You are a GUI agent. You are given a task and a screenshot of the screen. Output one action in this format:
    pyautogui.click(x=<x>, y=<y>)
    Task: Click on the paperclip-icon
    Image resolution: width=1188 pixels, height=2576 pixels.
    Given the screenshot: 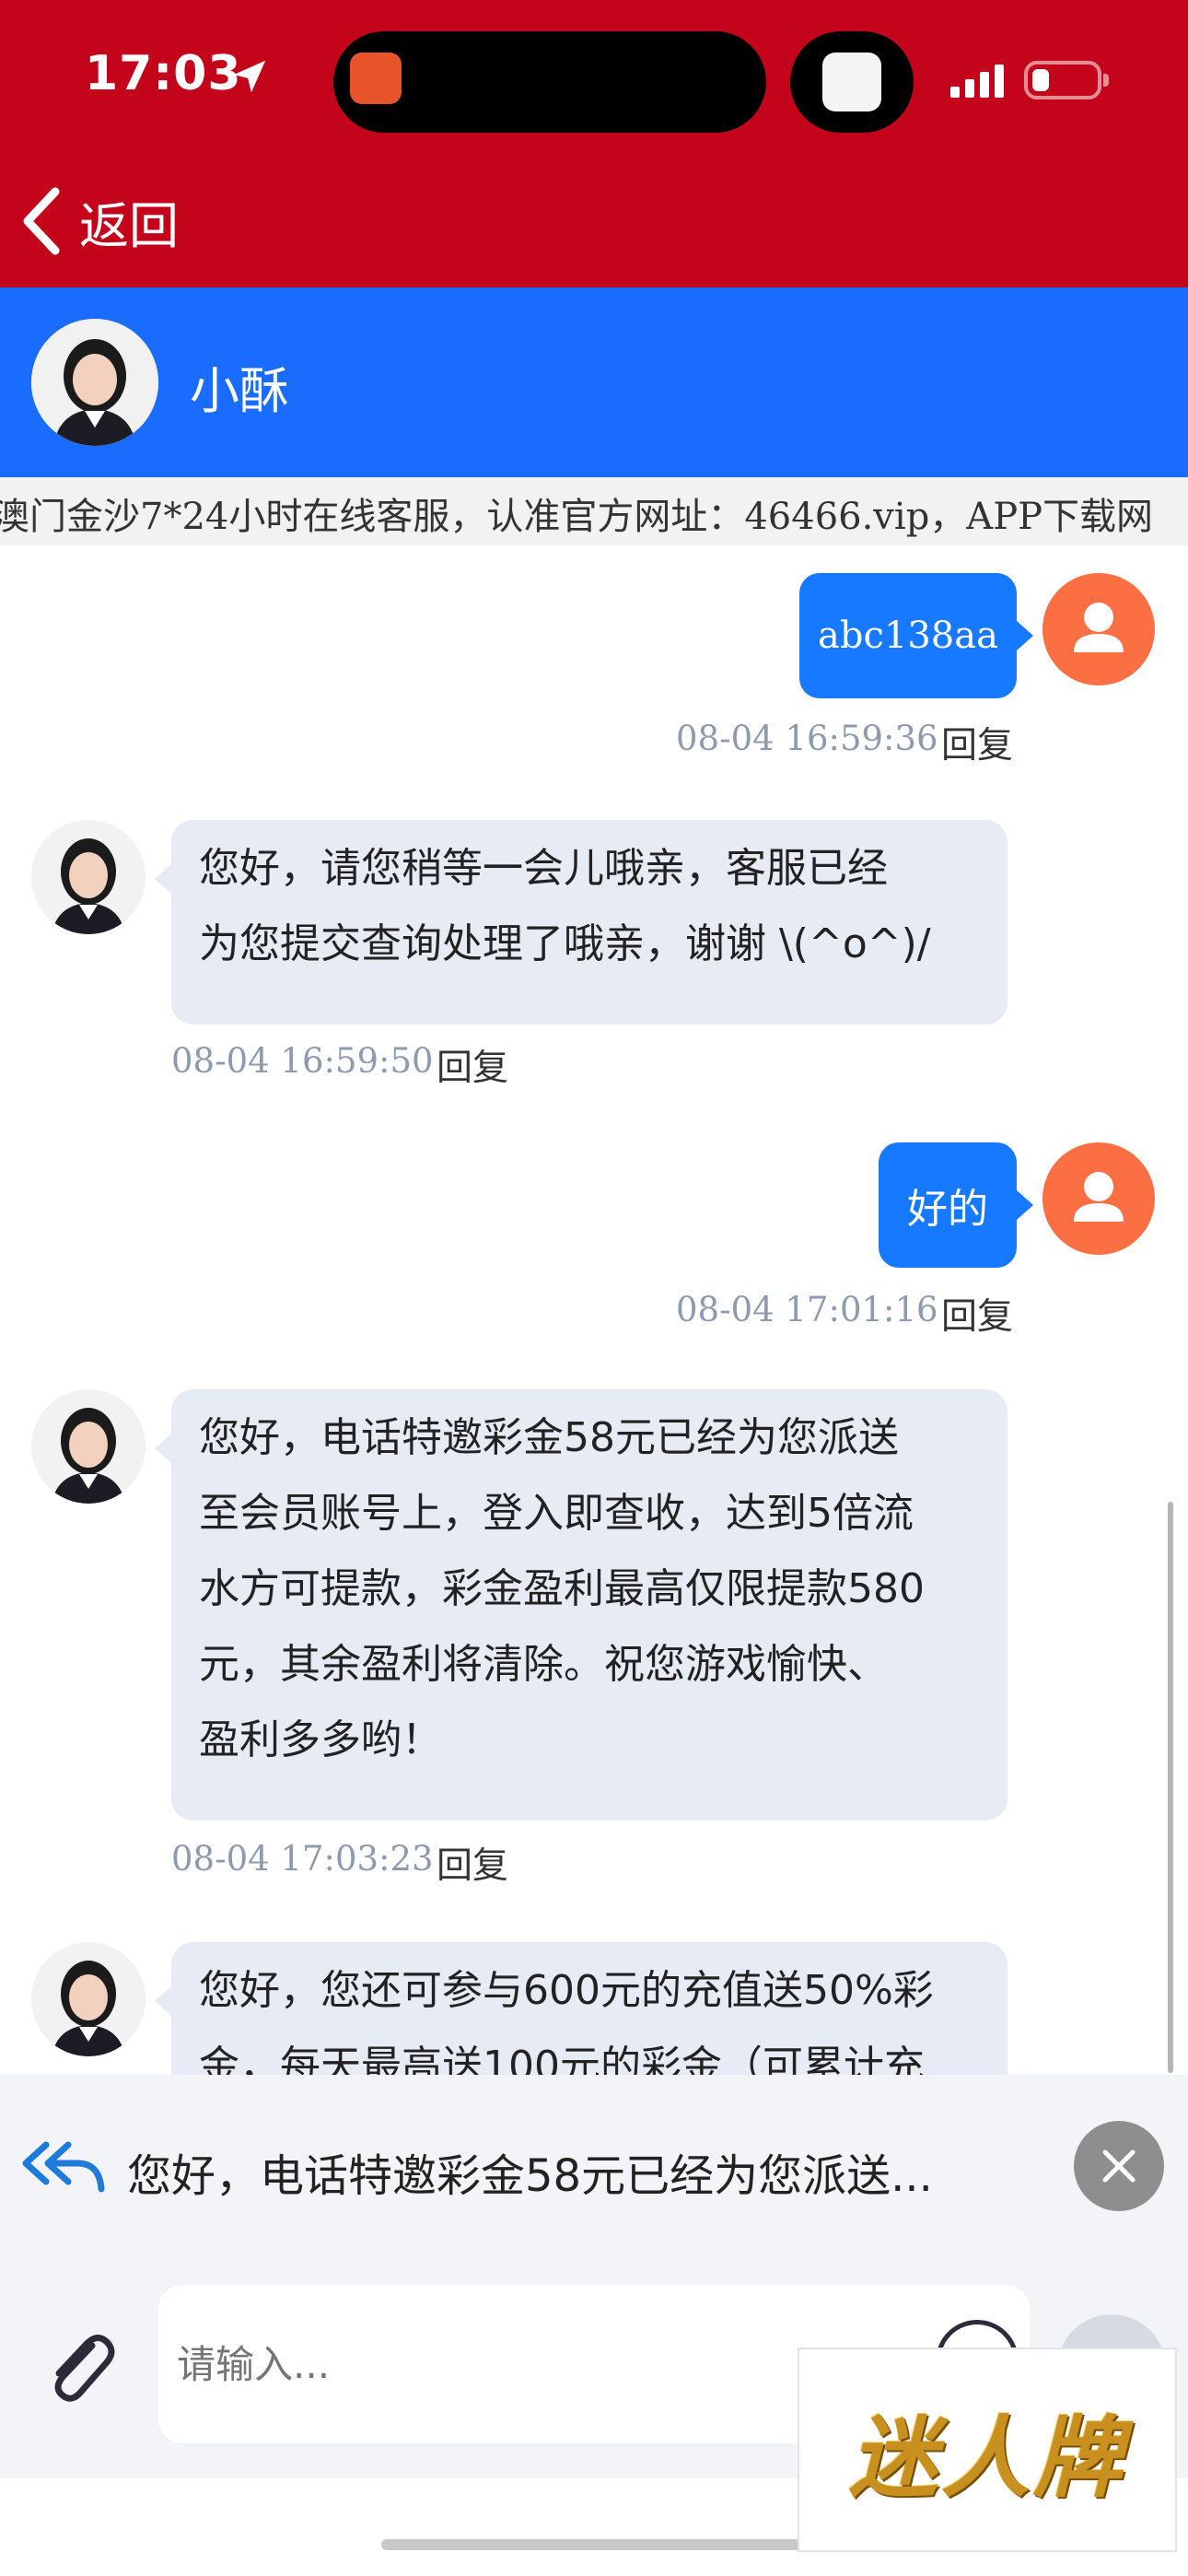 What is the action you would take?
    pyautogui.click(x=79, y=2368)
    